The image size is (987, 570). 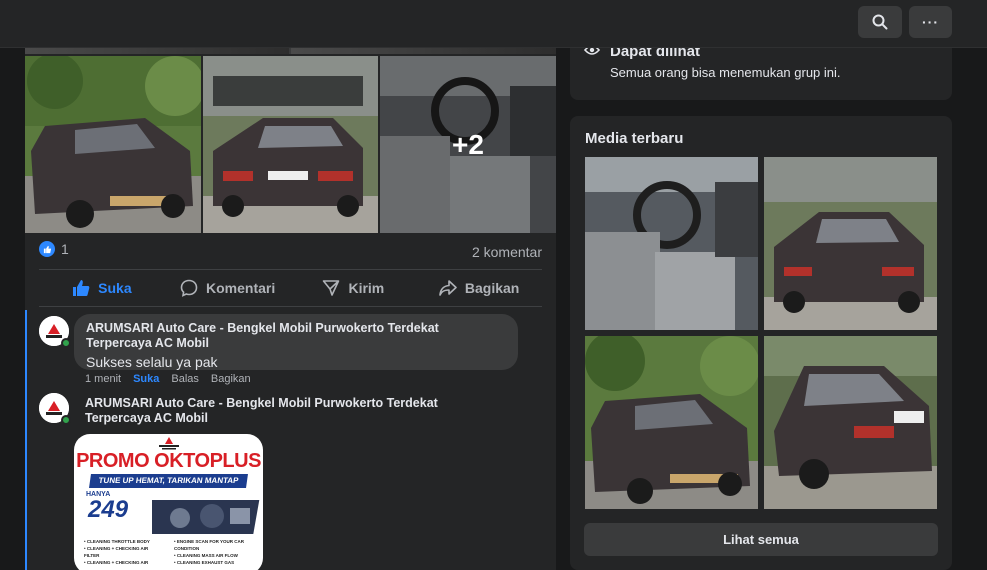 What do you see at coordinates (185, 379) in the screenshot?
I see `comment-reply-link: Balas` at bounding box center [185, 379].